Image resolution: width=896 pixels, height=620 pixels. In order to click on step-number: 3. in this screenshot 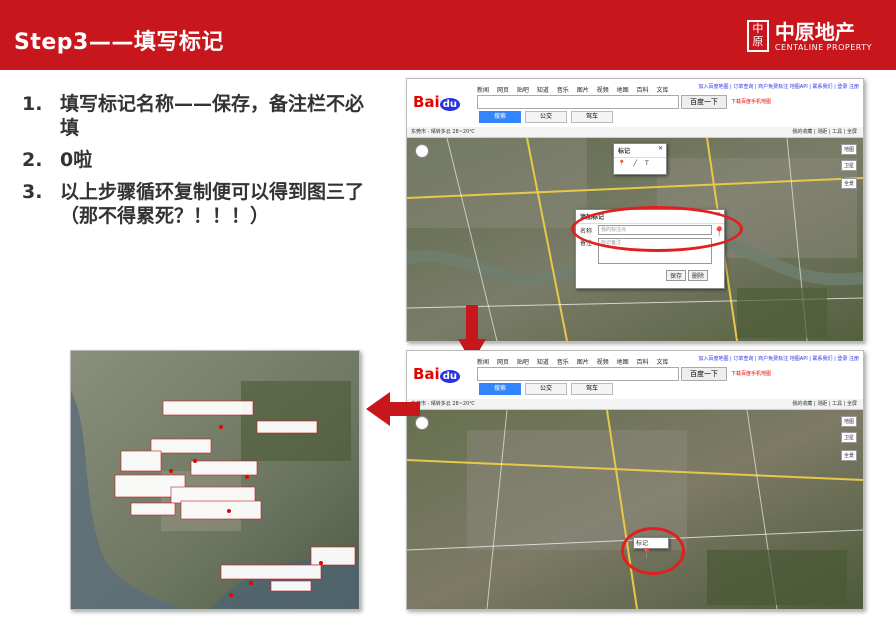, I will do `click(32, 192)`.